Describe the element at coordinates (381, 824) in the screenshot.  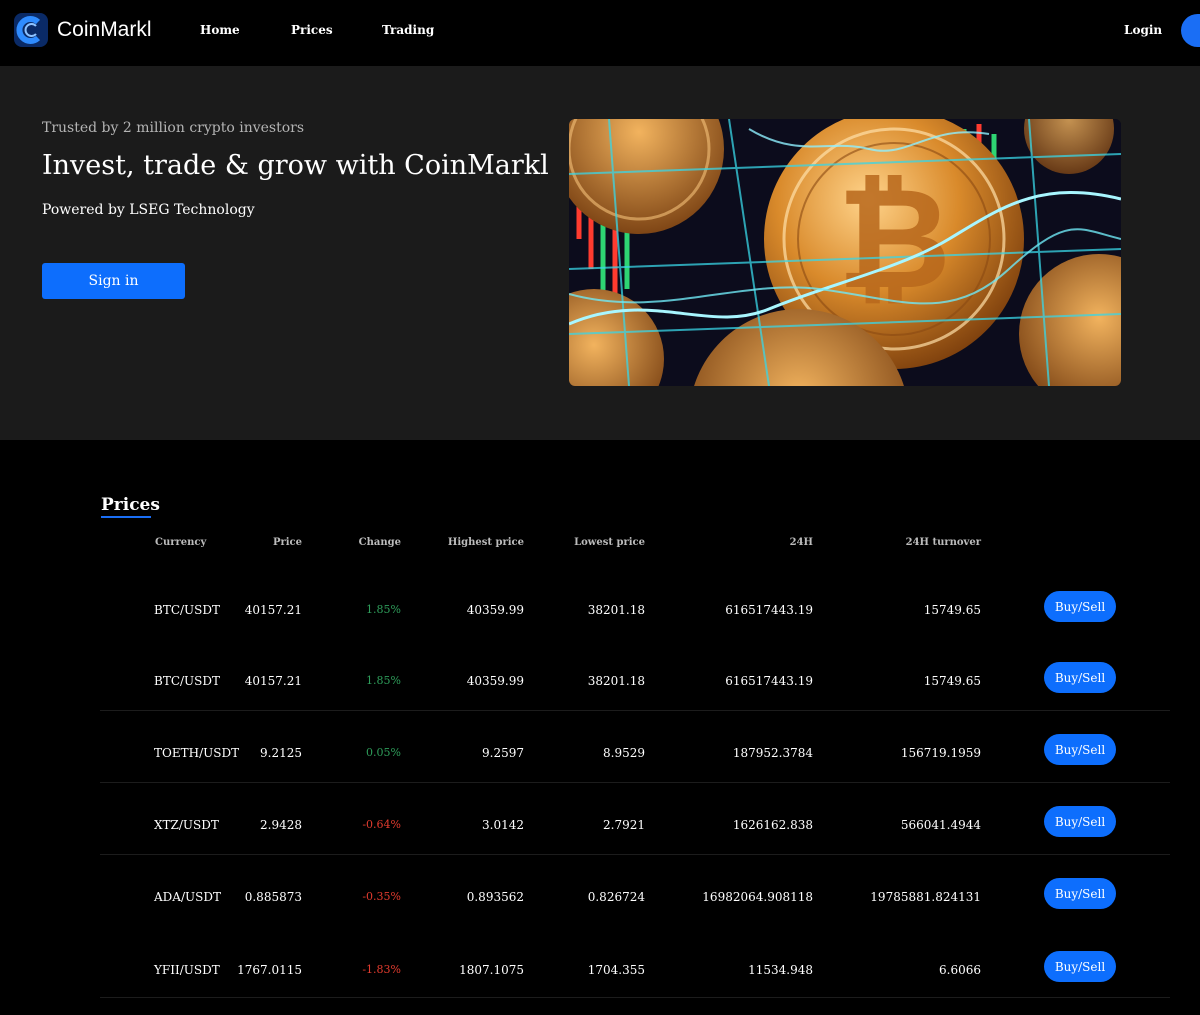
I see `change-cell: -0.64%` at that location.